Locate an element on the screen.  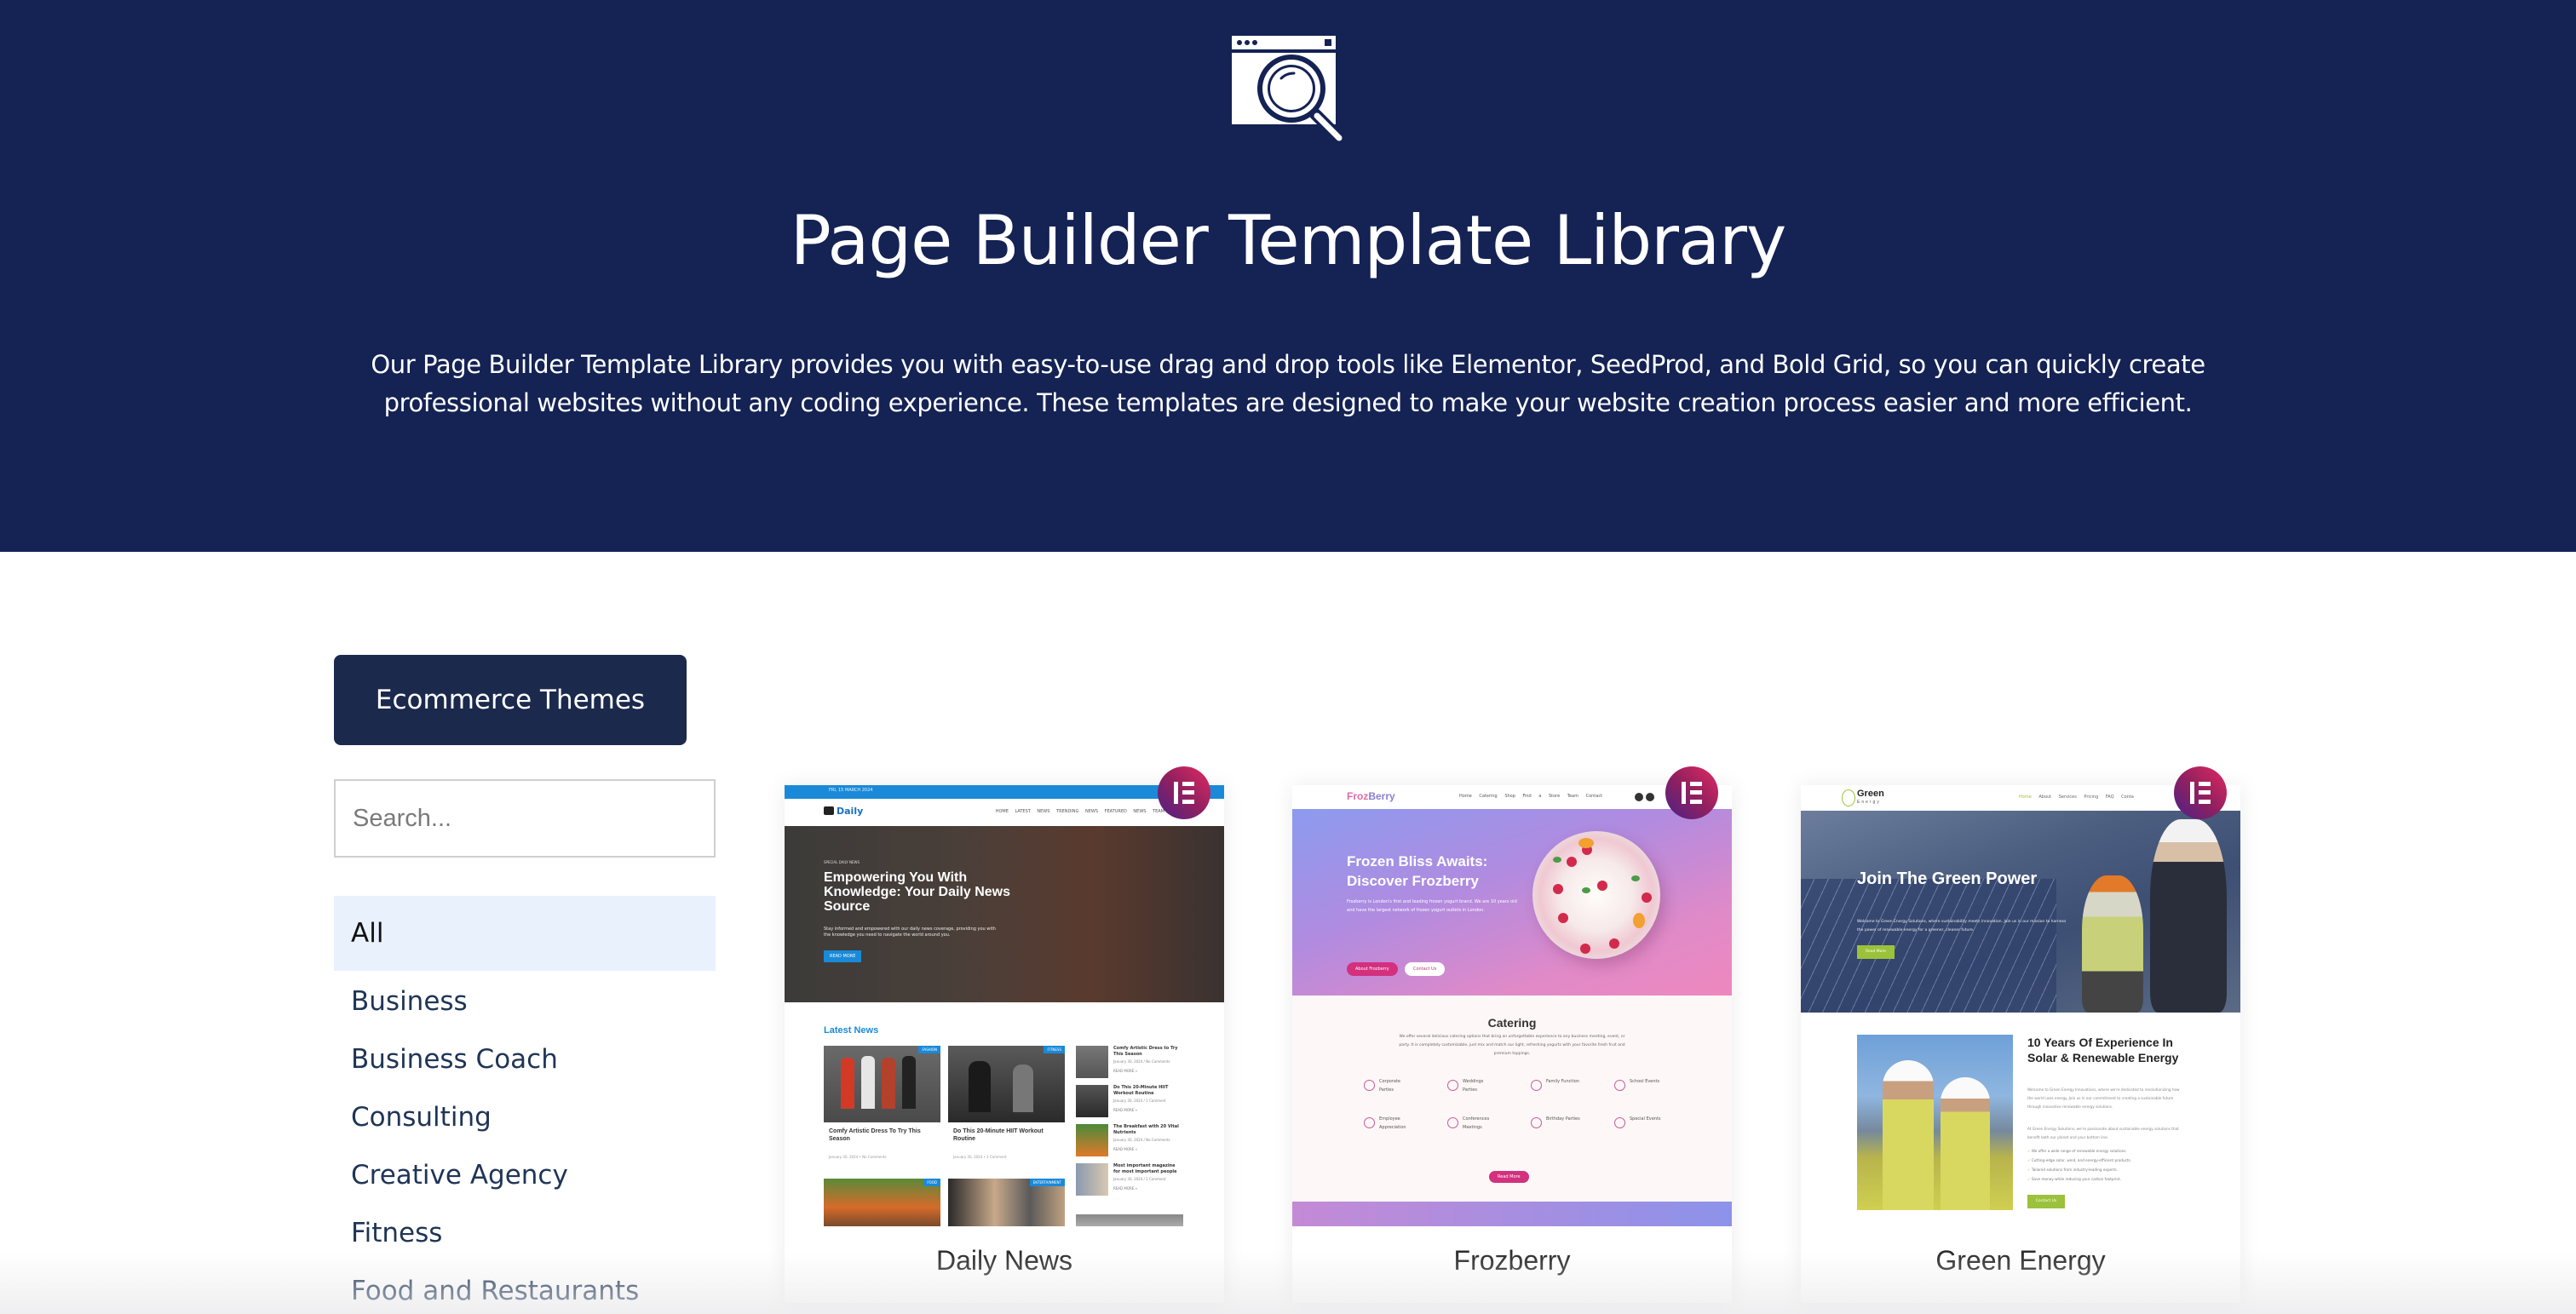
category-label: Fitness is located at coordinates (397, 1233).